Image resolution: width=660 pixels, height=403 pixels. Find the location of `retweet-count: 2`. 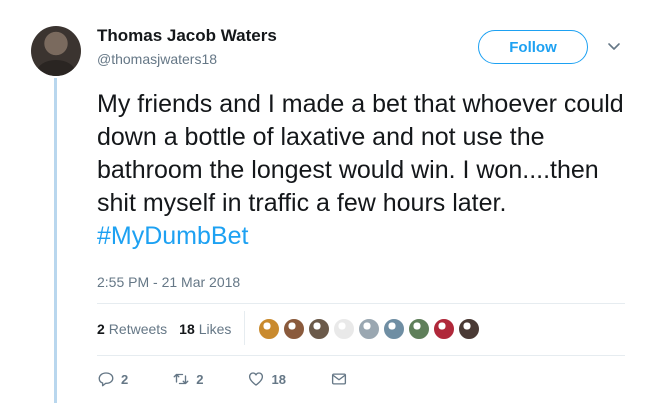

retweet-count: 2 is located at coordinates (200, 379).